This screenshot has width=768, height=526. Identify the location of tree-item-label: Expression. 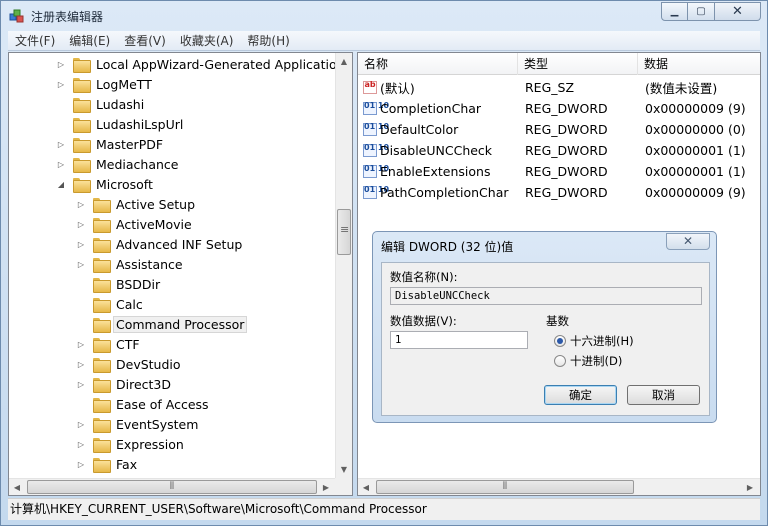
(150, 444).